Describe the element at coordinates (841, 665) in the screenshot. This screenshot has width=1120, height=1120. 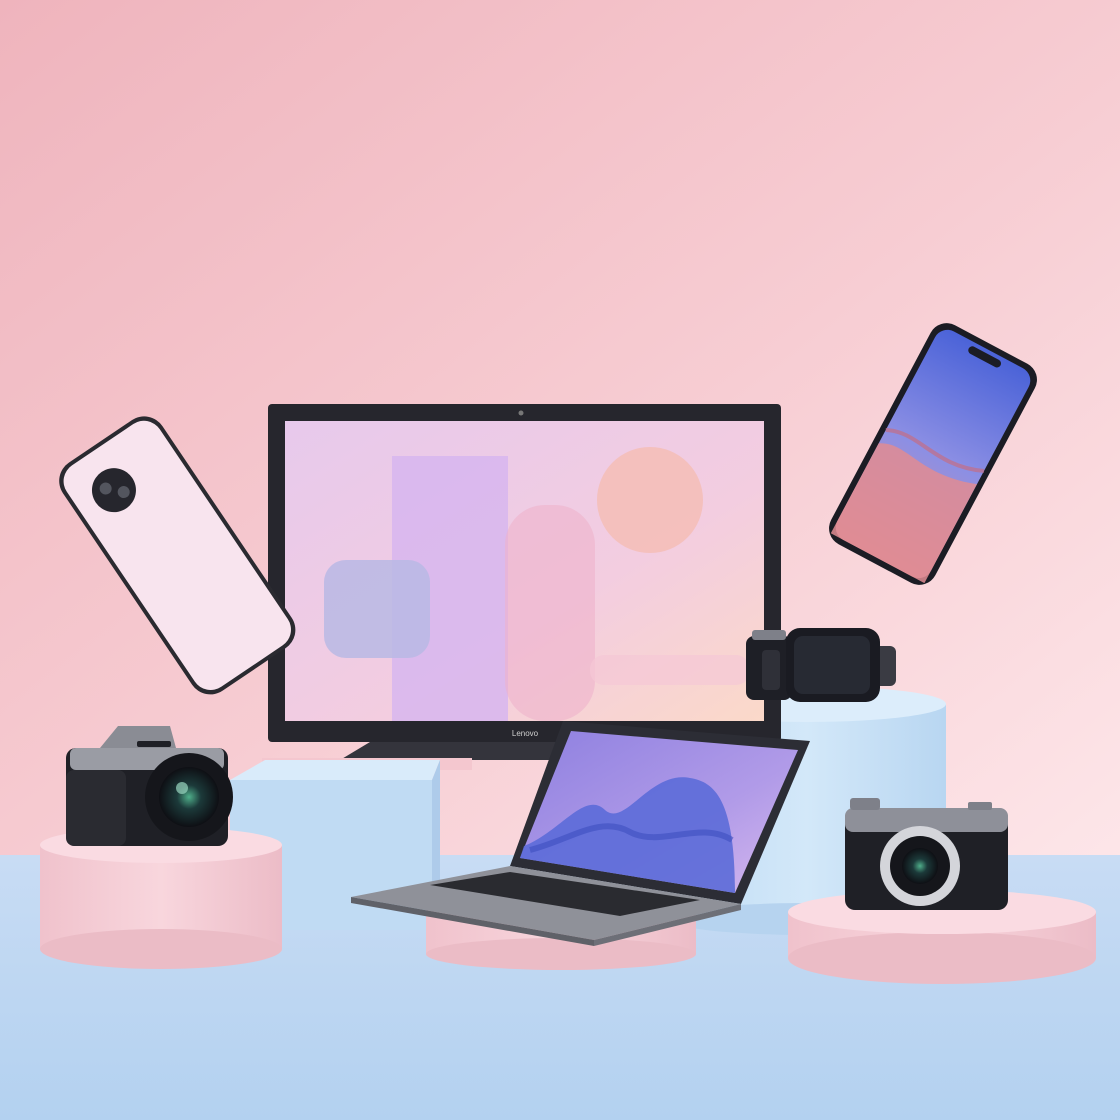
I see `smartwatch` at that location.